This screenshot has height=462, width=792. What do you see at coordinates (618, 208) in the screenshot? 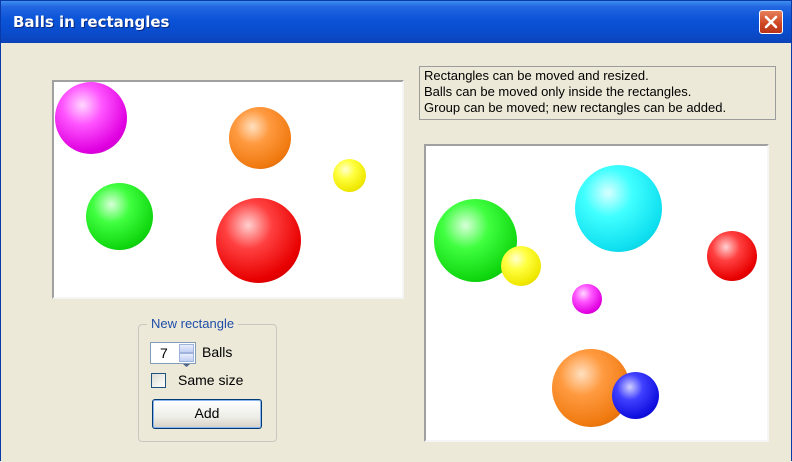
I see `ball-cyan` at bounding box center [618, 208].